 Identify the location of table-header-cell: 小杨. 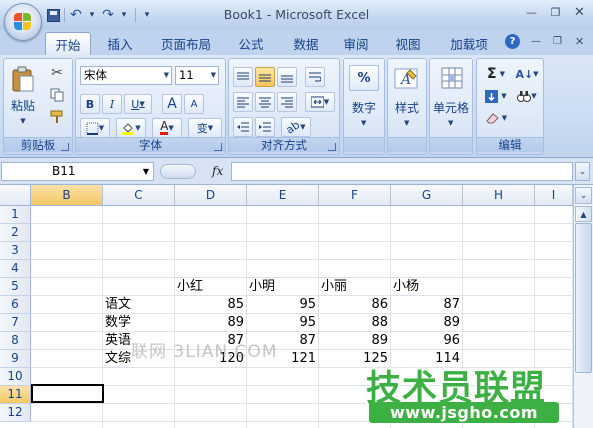
(428, 287).